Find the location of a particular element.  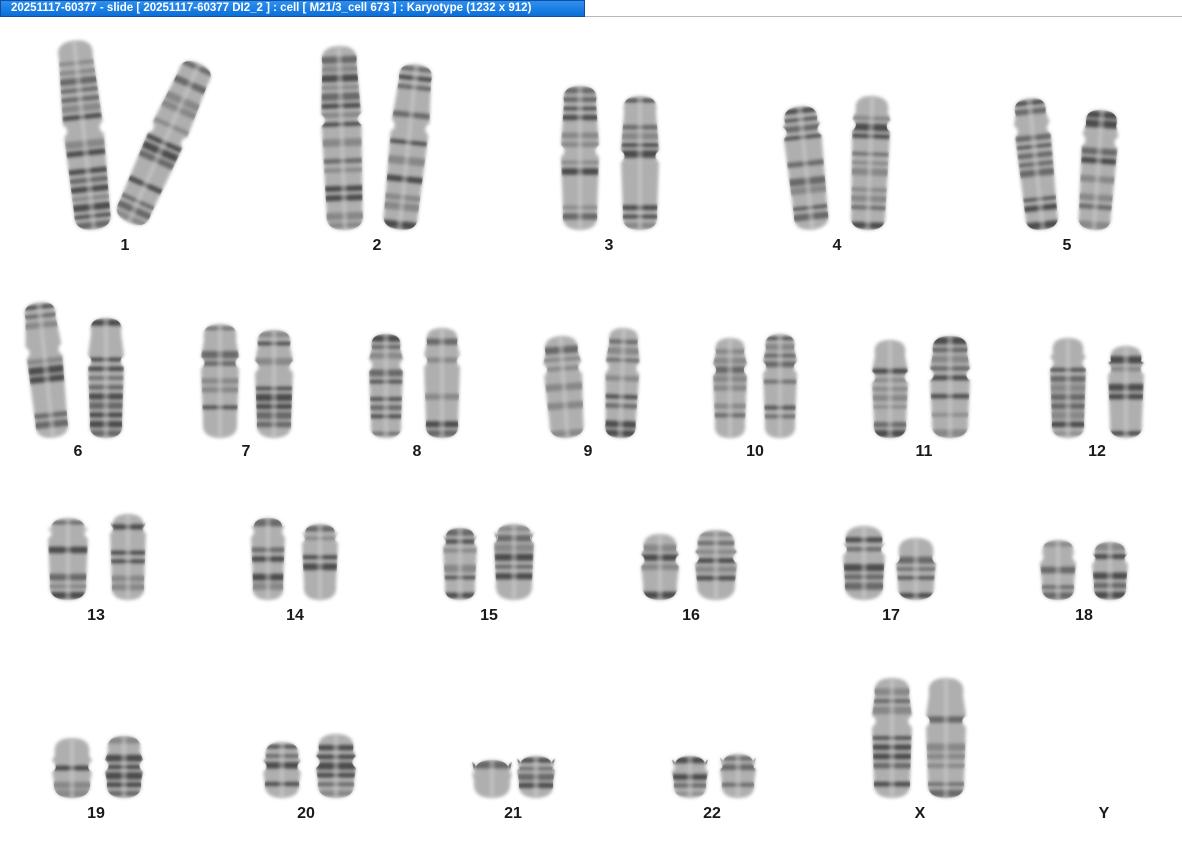

chromosome-label-12: 12 is located at coordinates (1097, 451).